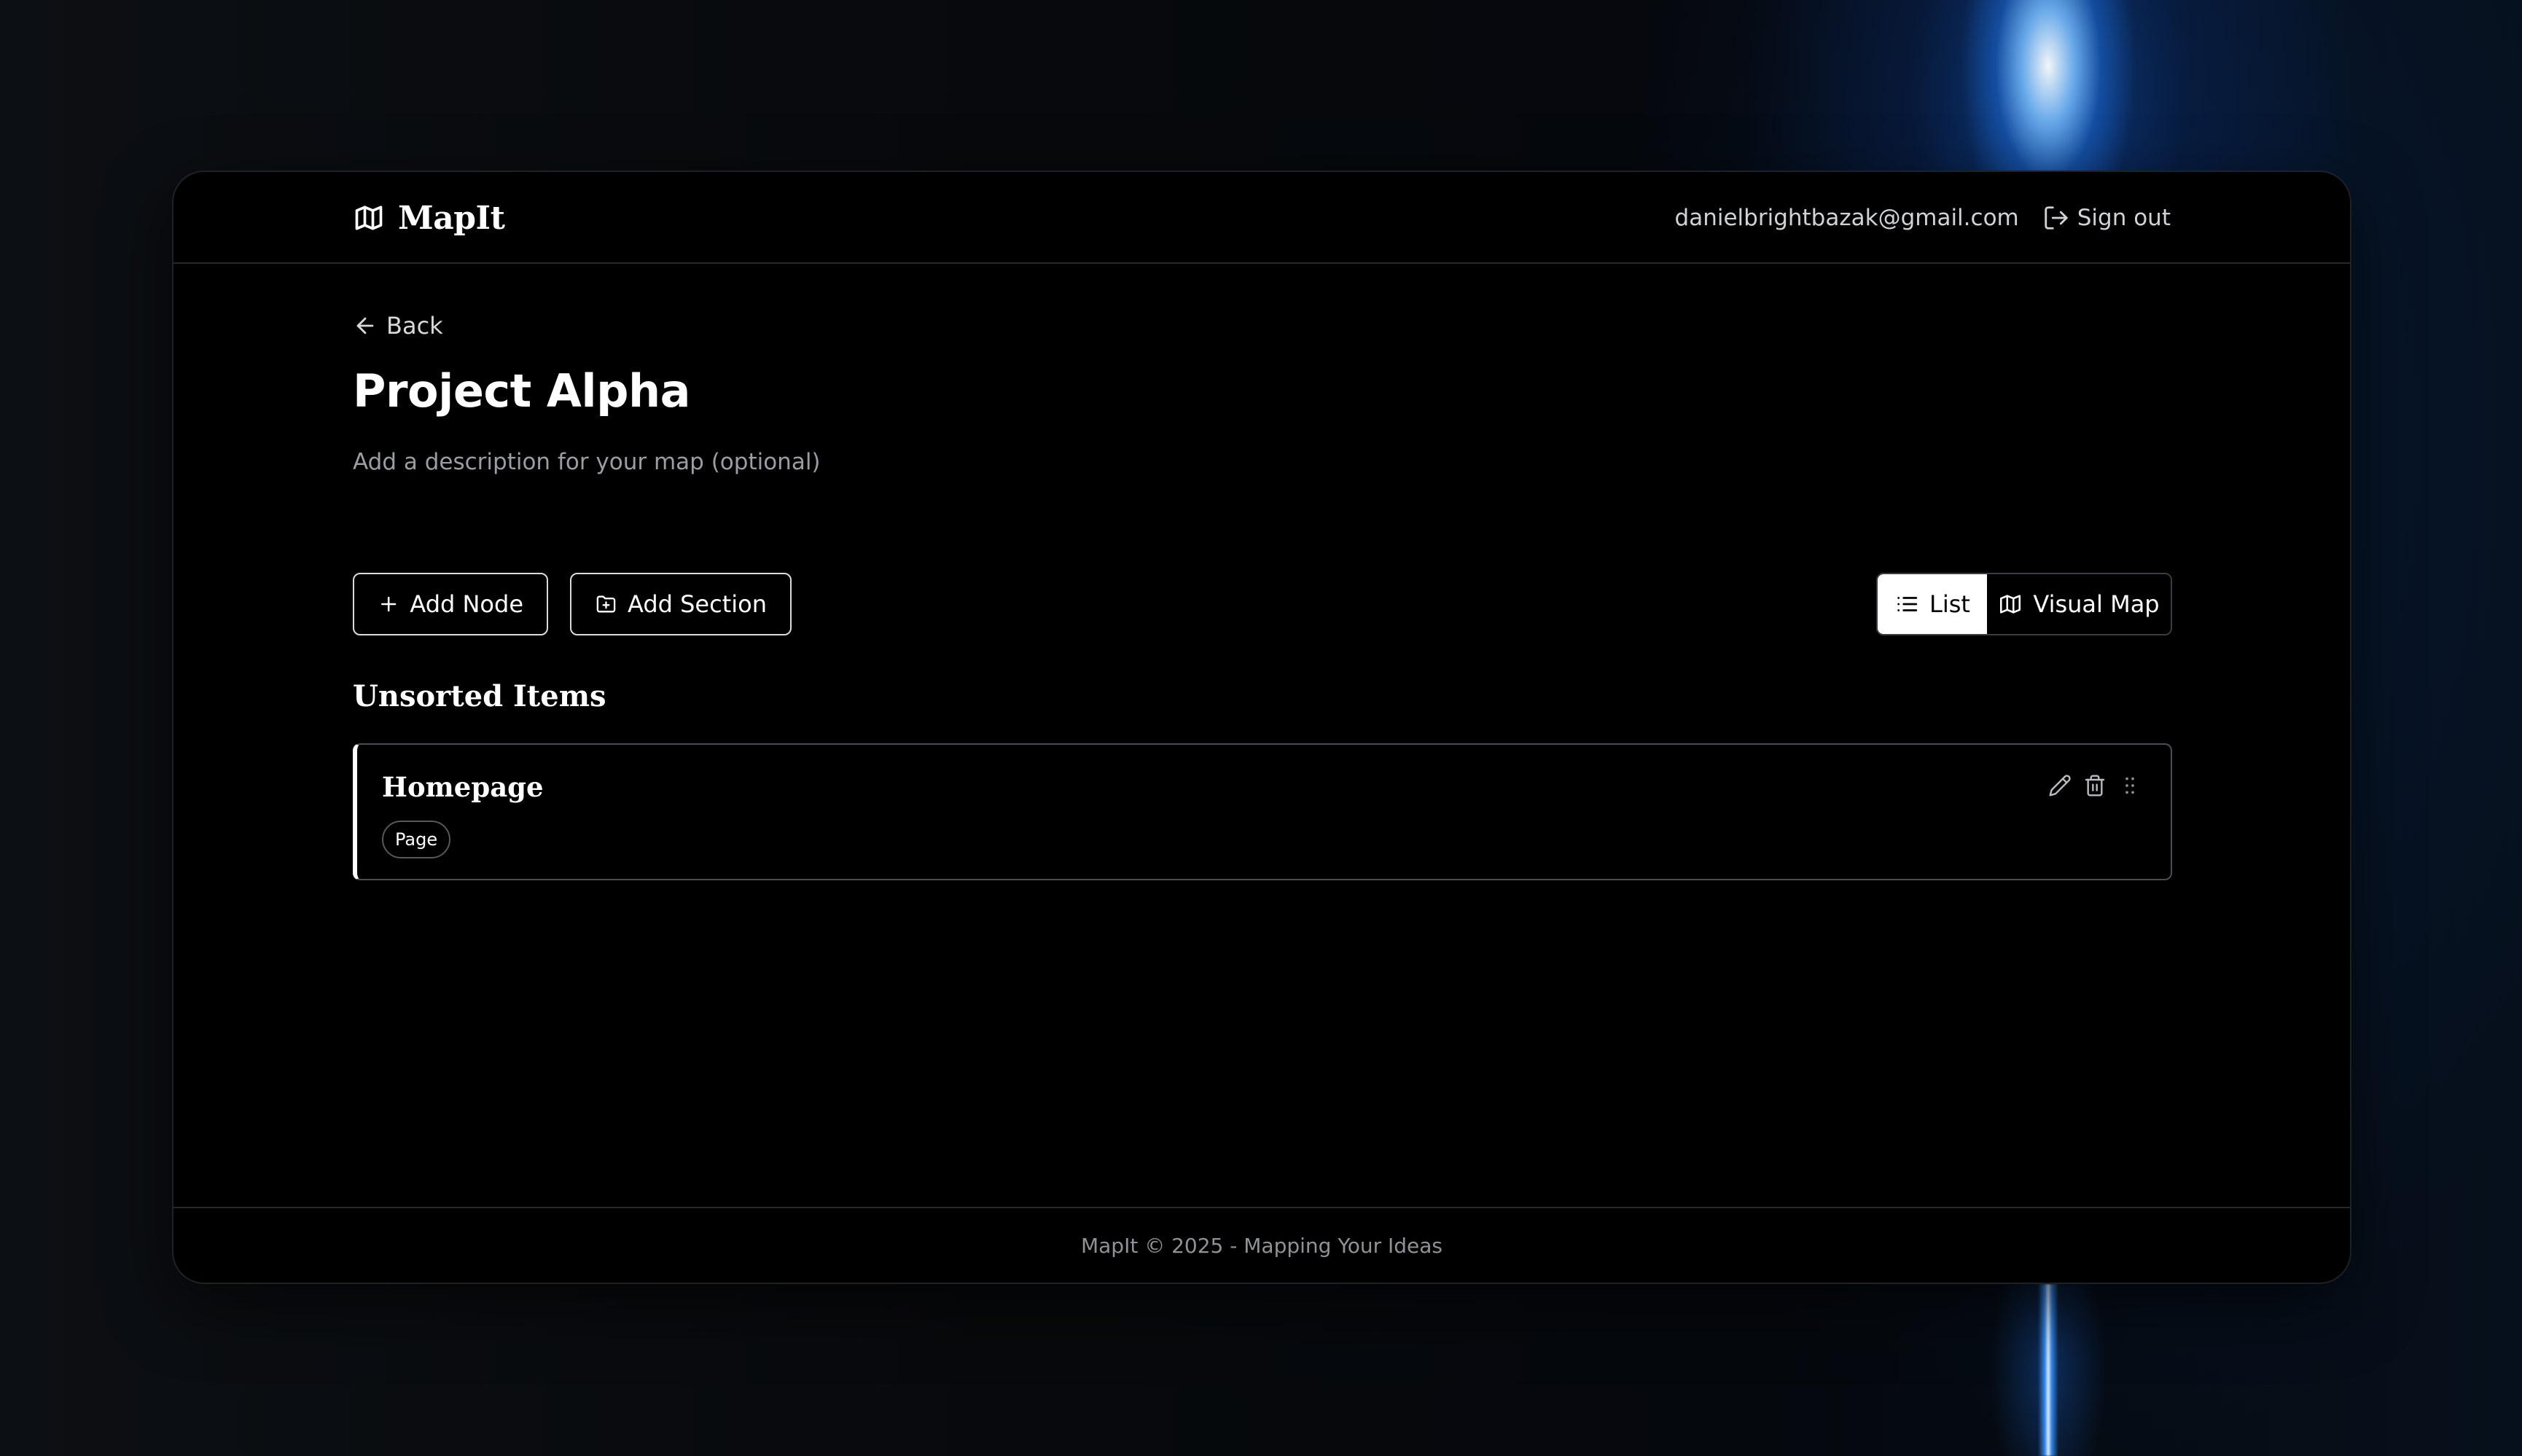 The height and width of the screenshot is (1456, 2522). I want to click on add-section-label: Add Section, so click(697, 604).